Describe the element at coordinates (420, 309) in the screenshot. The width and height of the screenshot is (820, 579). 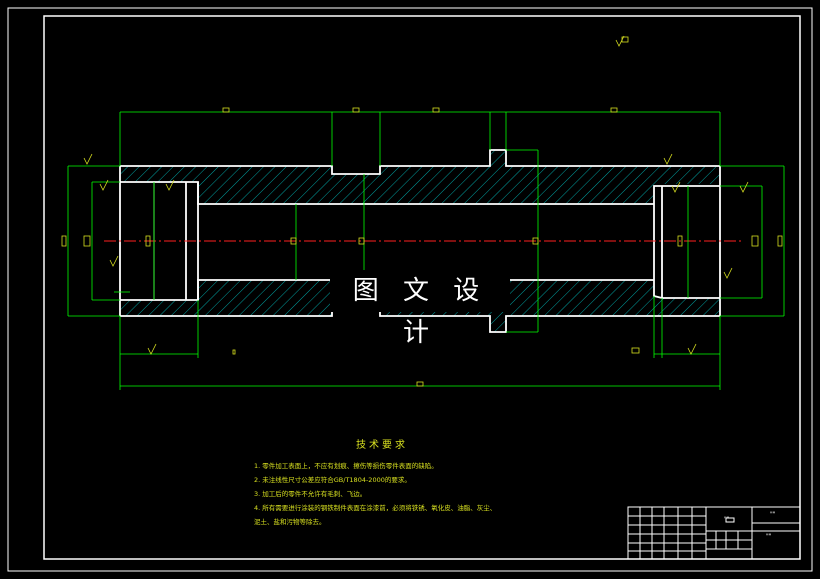
I see `watermark-text: 图 文 设 计` at that location.